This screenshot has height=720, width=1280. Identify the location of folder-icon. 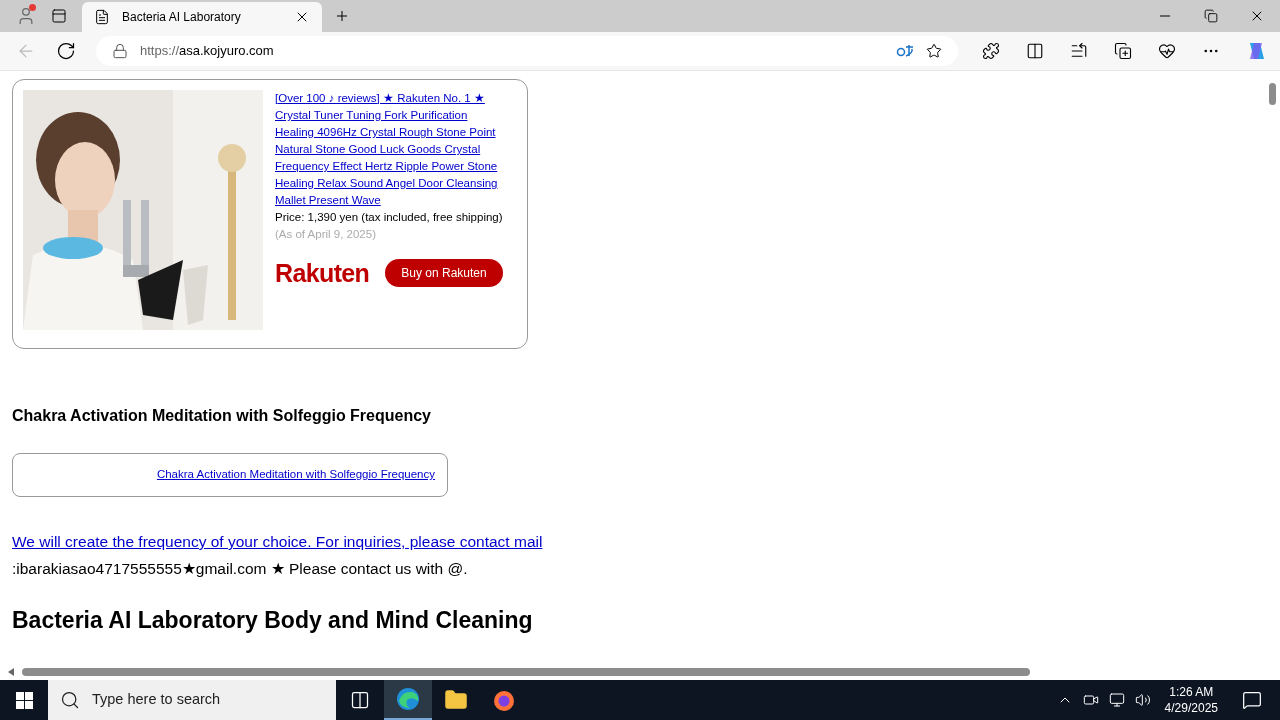
(456, 700).